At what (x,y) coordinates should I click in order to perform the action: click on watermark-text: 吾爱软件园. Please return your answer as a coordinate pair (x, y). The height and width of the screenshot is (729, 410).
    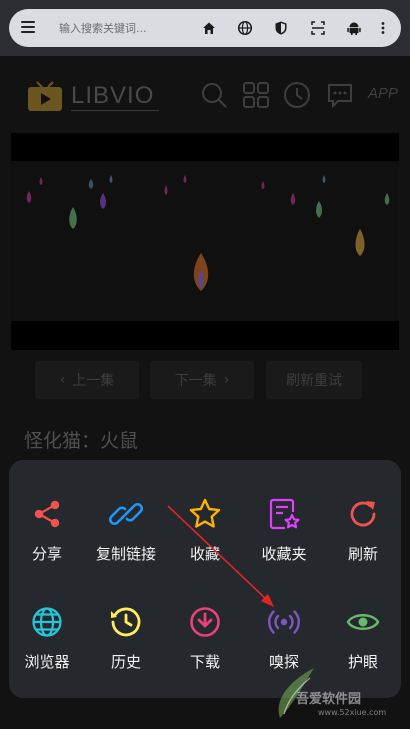
    Looking at the image, I should click on (329, 699).